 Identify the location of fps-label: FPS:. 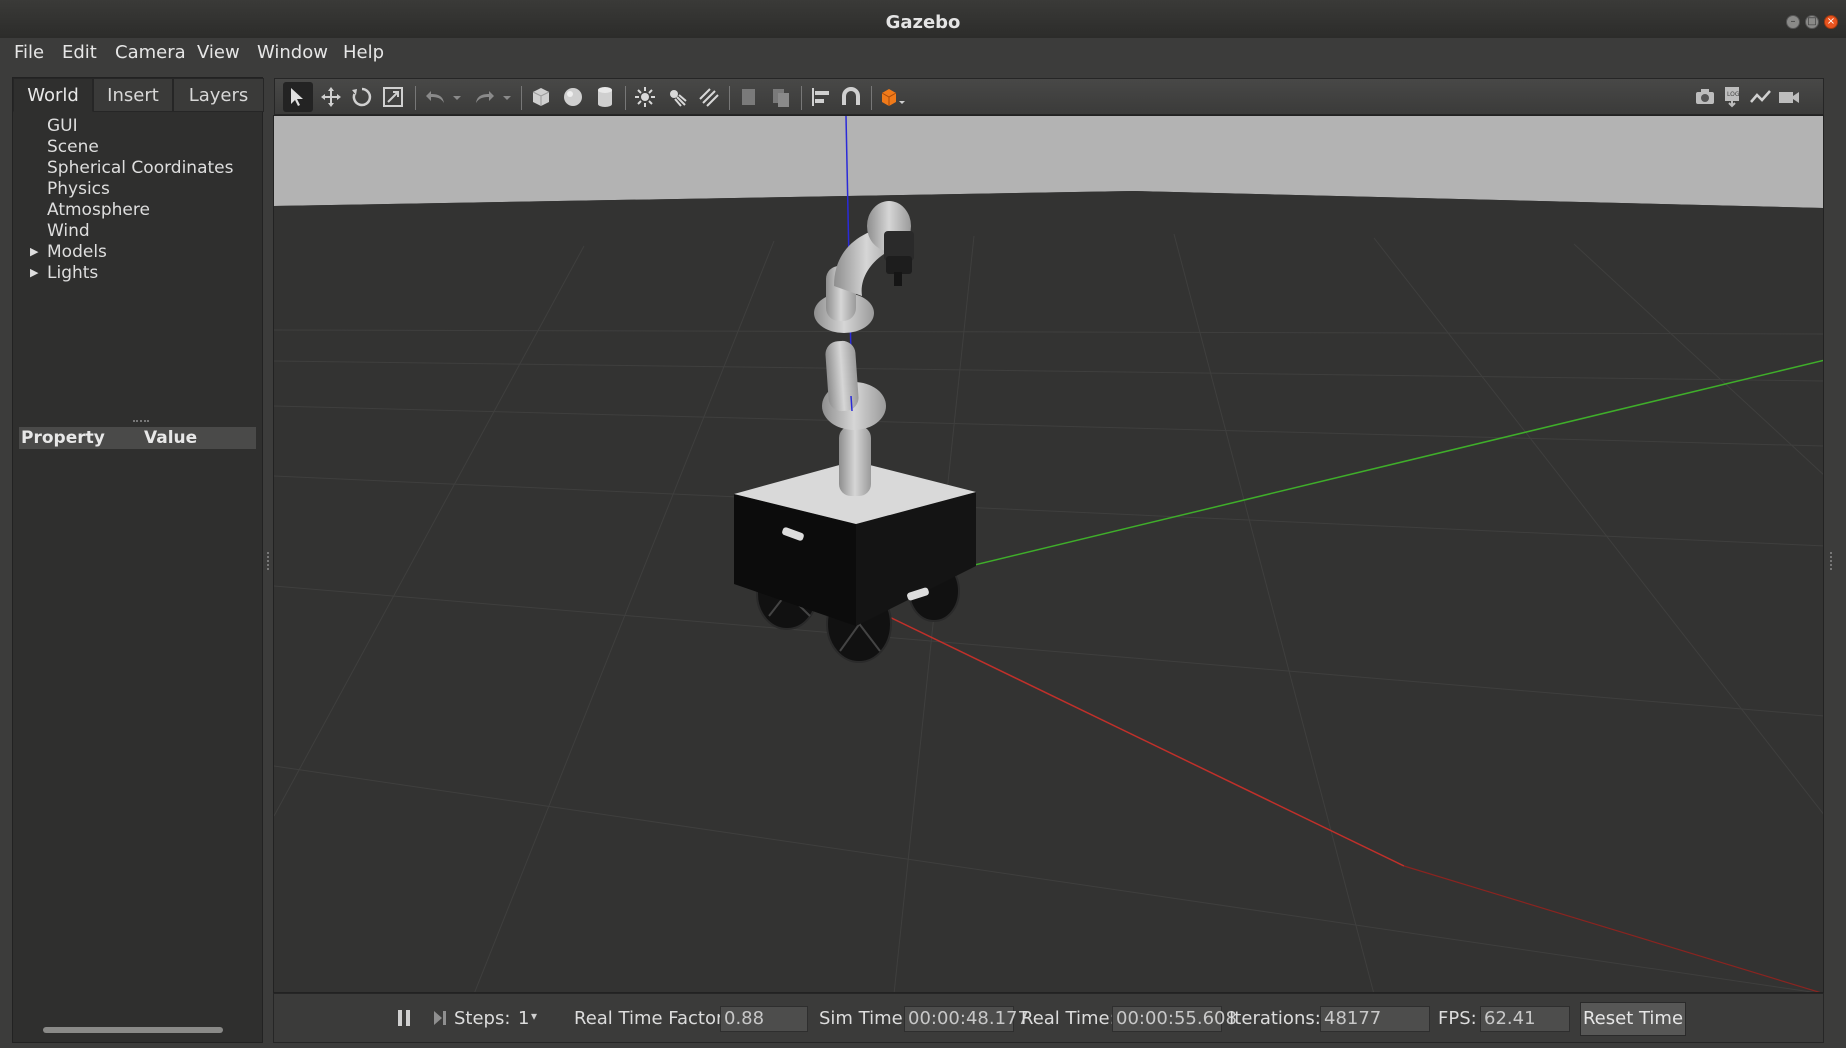
(1457, 1018).